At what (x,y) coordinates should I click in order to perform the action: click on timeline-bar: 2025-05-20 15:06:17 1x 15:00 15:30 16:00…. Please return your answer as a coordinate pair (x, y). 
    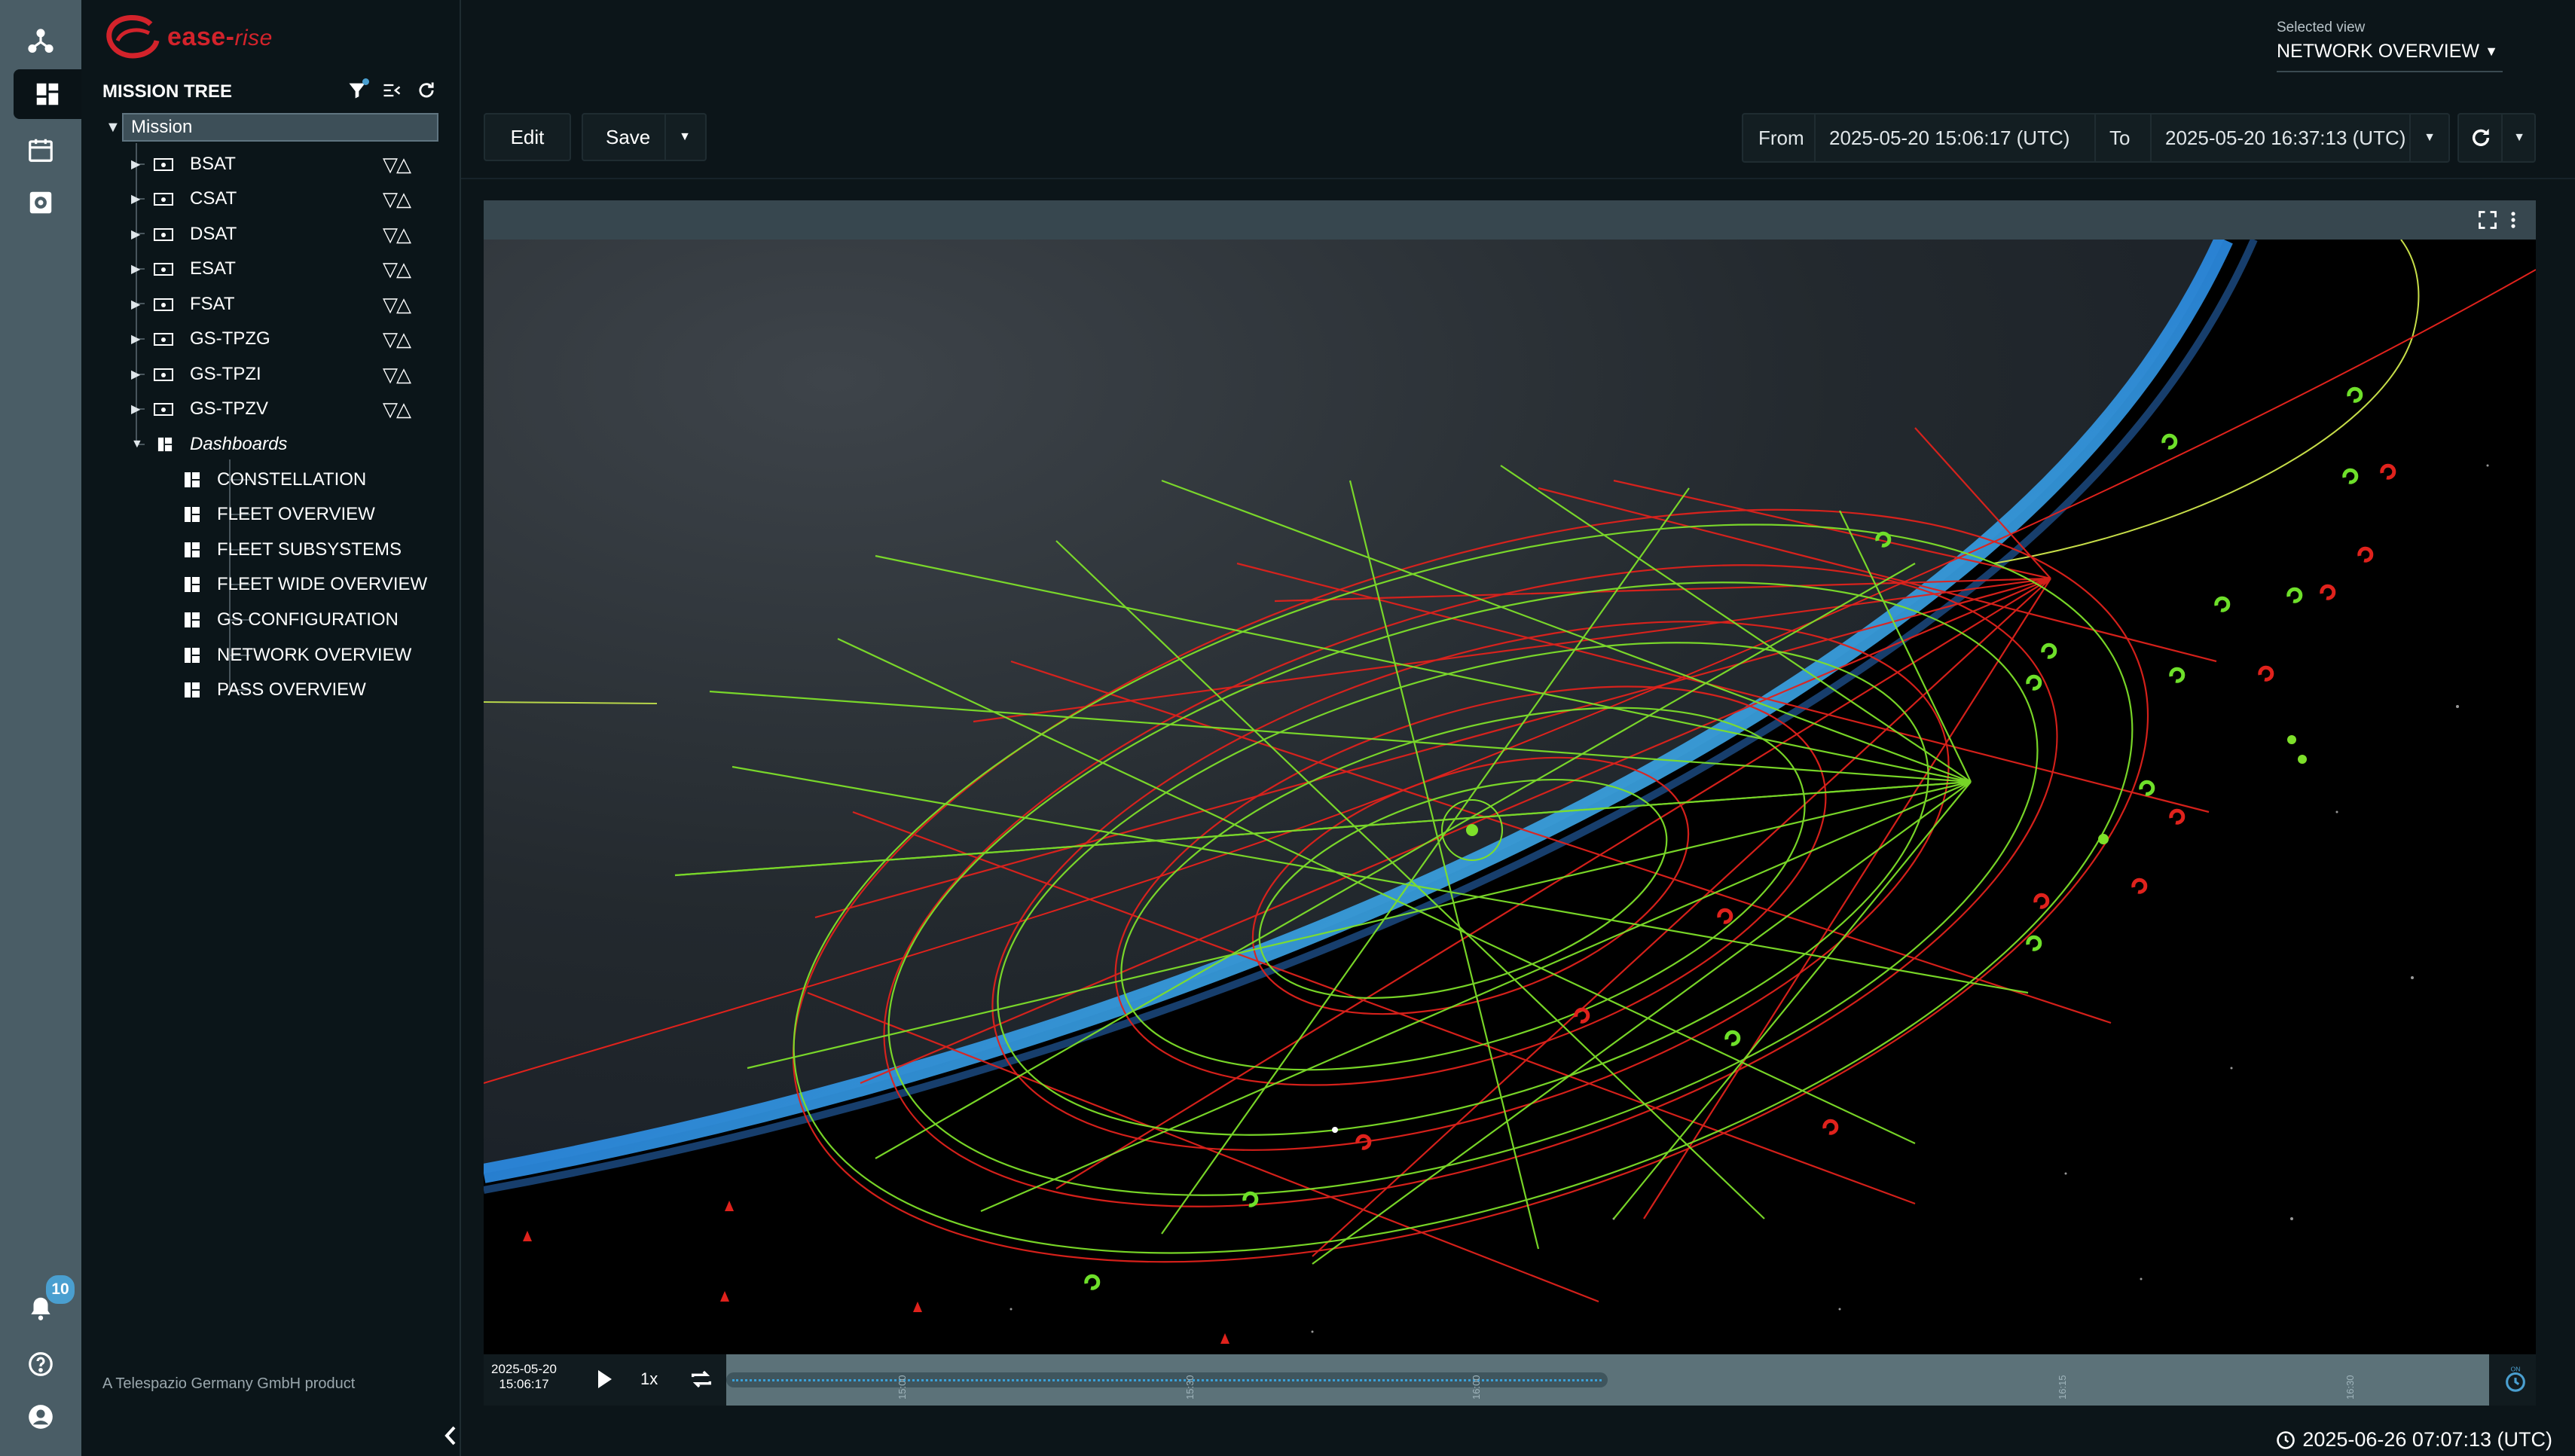
    Looking at the image, I should click on (1510, 1380).